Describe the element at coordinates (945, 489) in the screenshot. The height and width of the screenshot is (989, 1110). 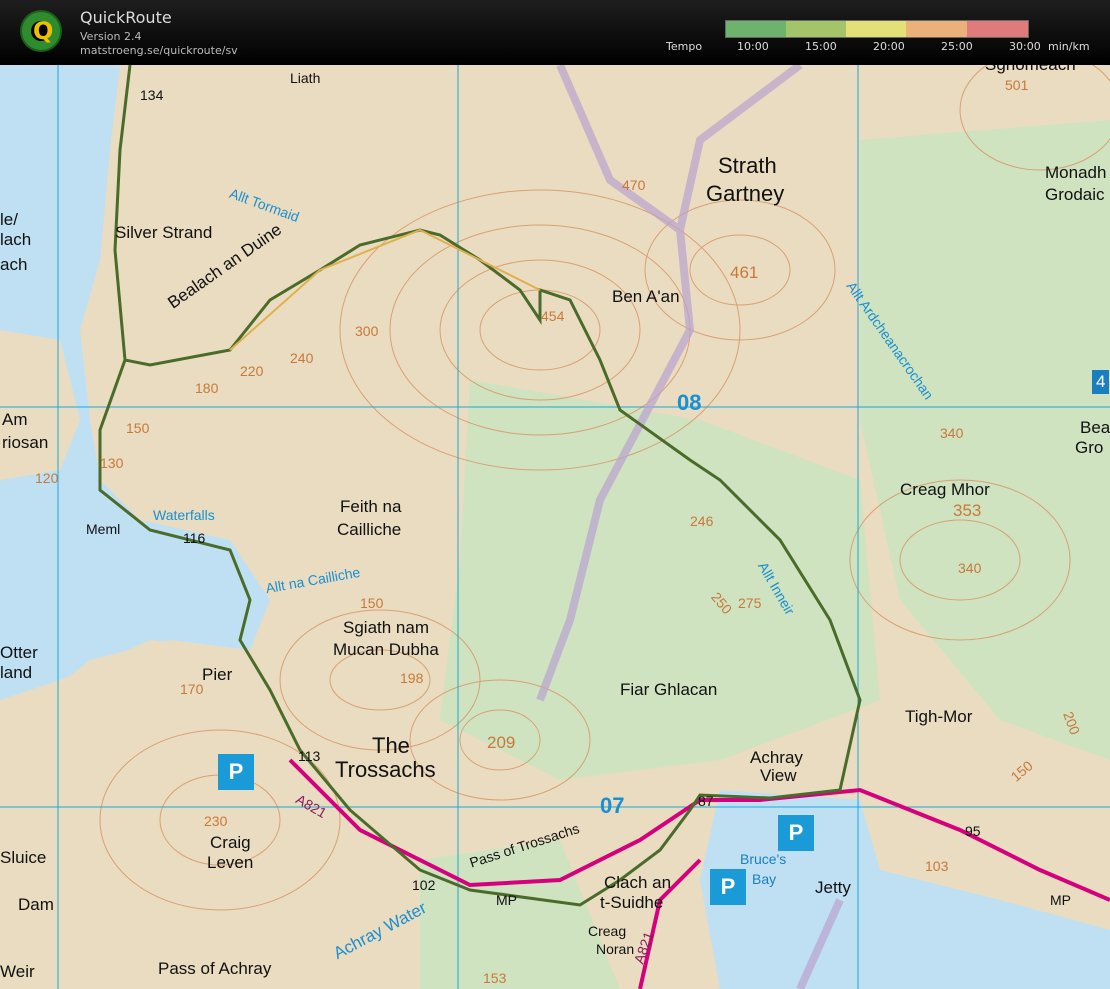
I see `place-label: Creag Mhor` at that location.